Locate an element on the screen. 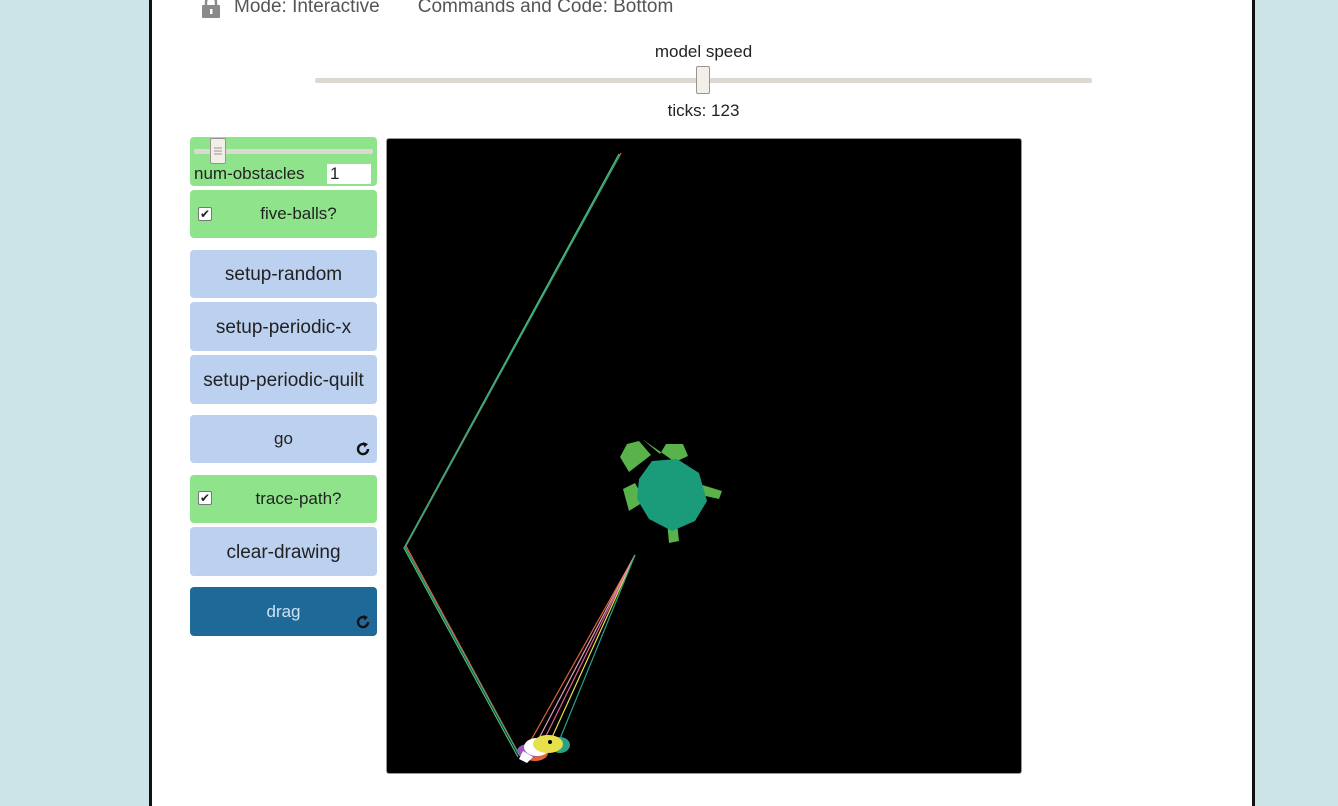 The width and height of the screenshot is (1338, 806). model-speed-slider-thumb is located at coordinates (703, 80).